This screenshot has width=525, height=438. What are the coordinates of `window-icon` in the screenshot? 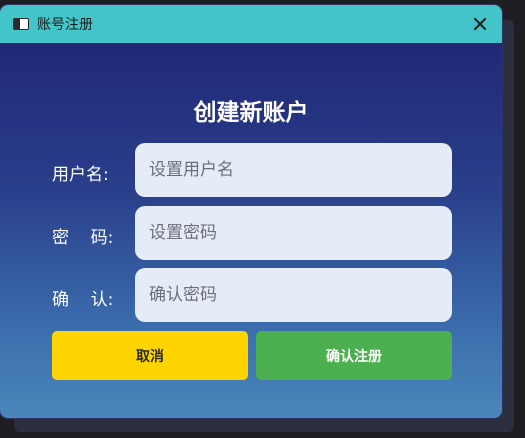 It's located at (21, 24).